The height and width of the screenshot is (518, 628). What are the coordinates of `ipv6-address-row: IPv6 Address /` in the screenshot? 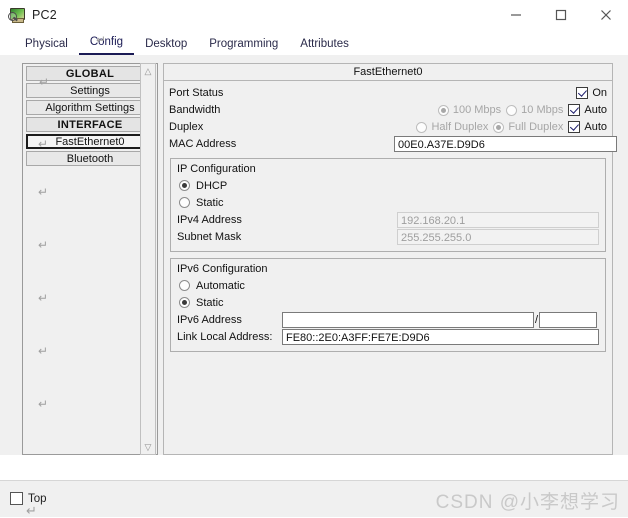 It's located at (388, 319).